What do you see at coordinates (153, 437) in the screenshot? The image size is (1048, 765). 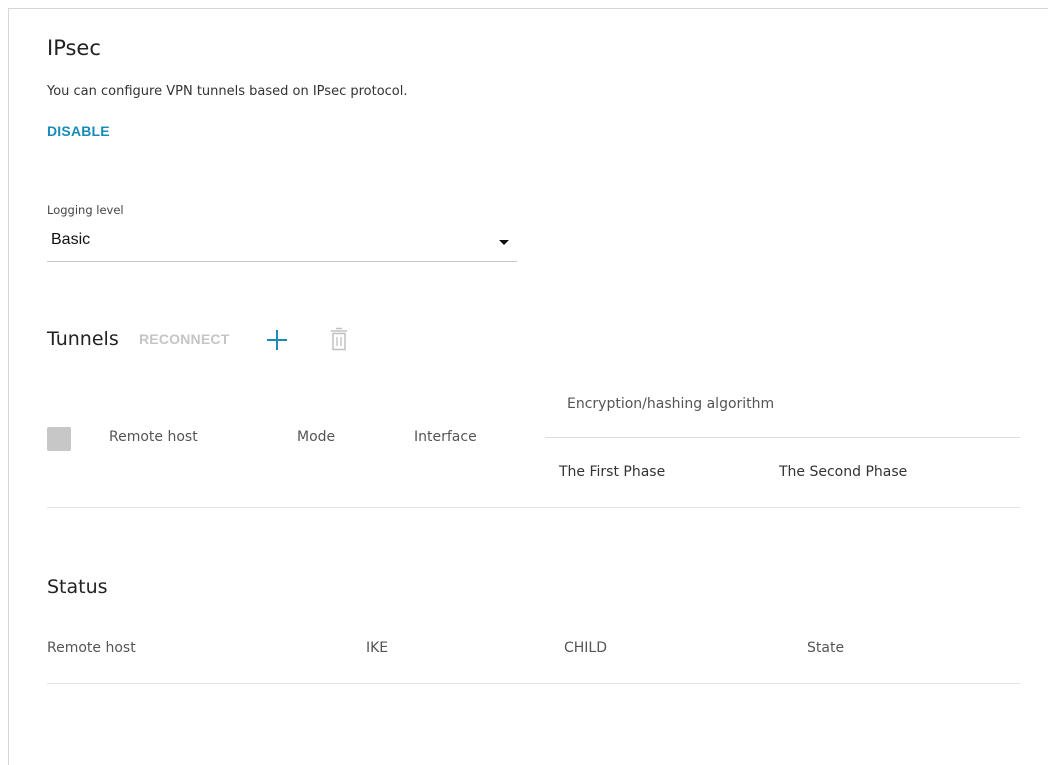 I see `column-header-remote-host: Remote host` at bounding box center [153, 437].